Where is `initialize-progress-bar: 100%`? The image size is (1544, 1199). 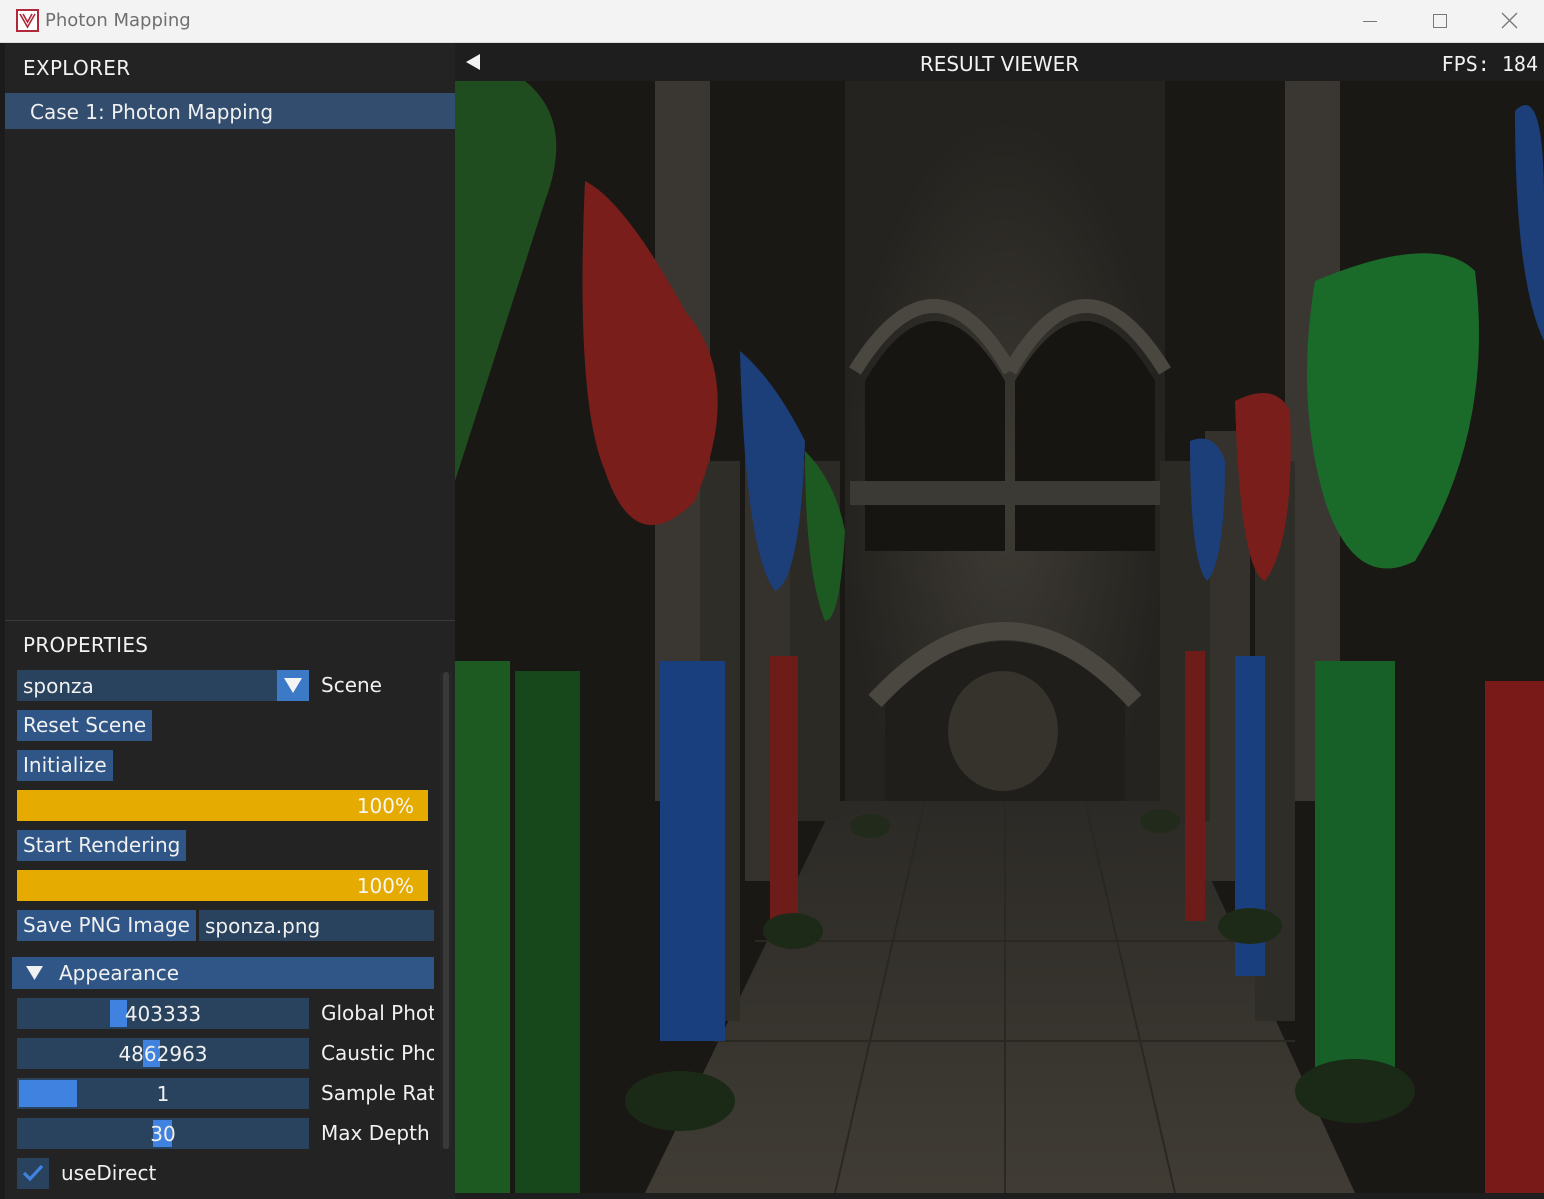
initialize-progress-bar: 100% is located at coordinates (222, 805).